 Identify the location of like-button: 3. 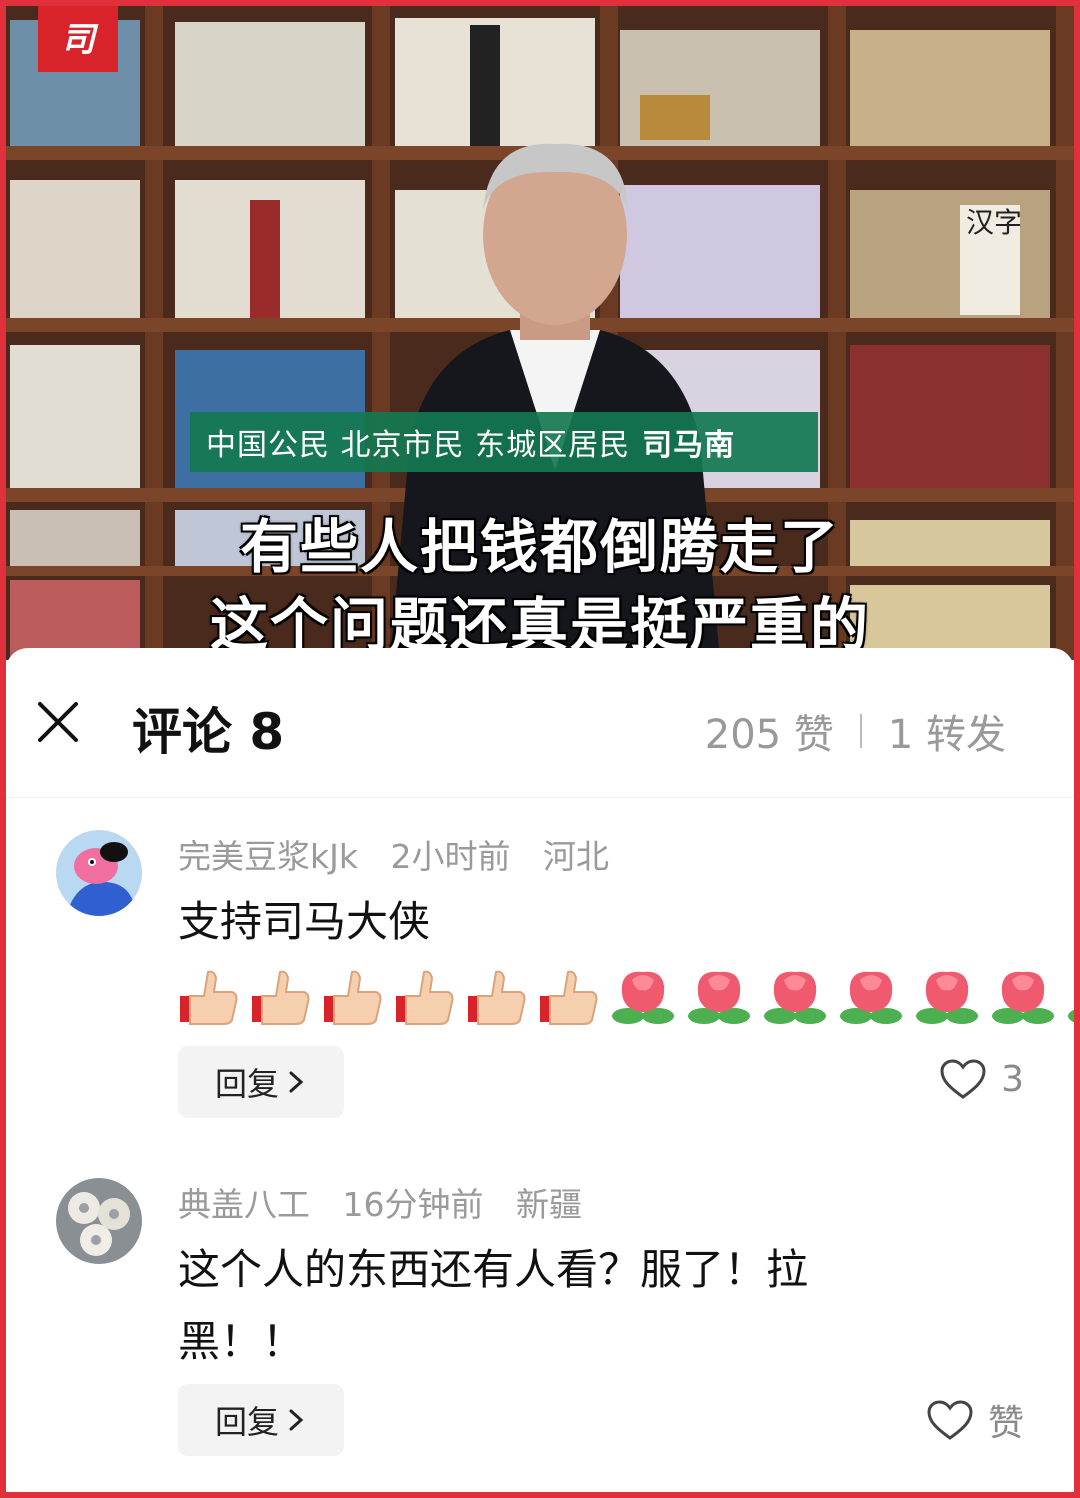
(981, 1079).